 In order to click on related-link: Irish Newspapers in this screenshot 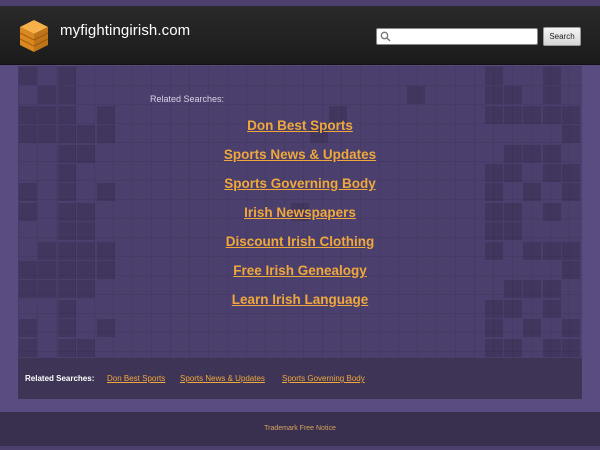, I will do `click(300, 212)`.